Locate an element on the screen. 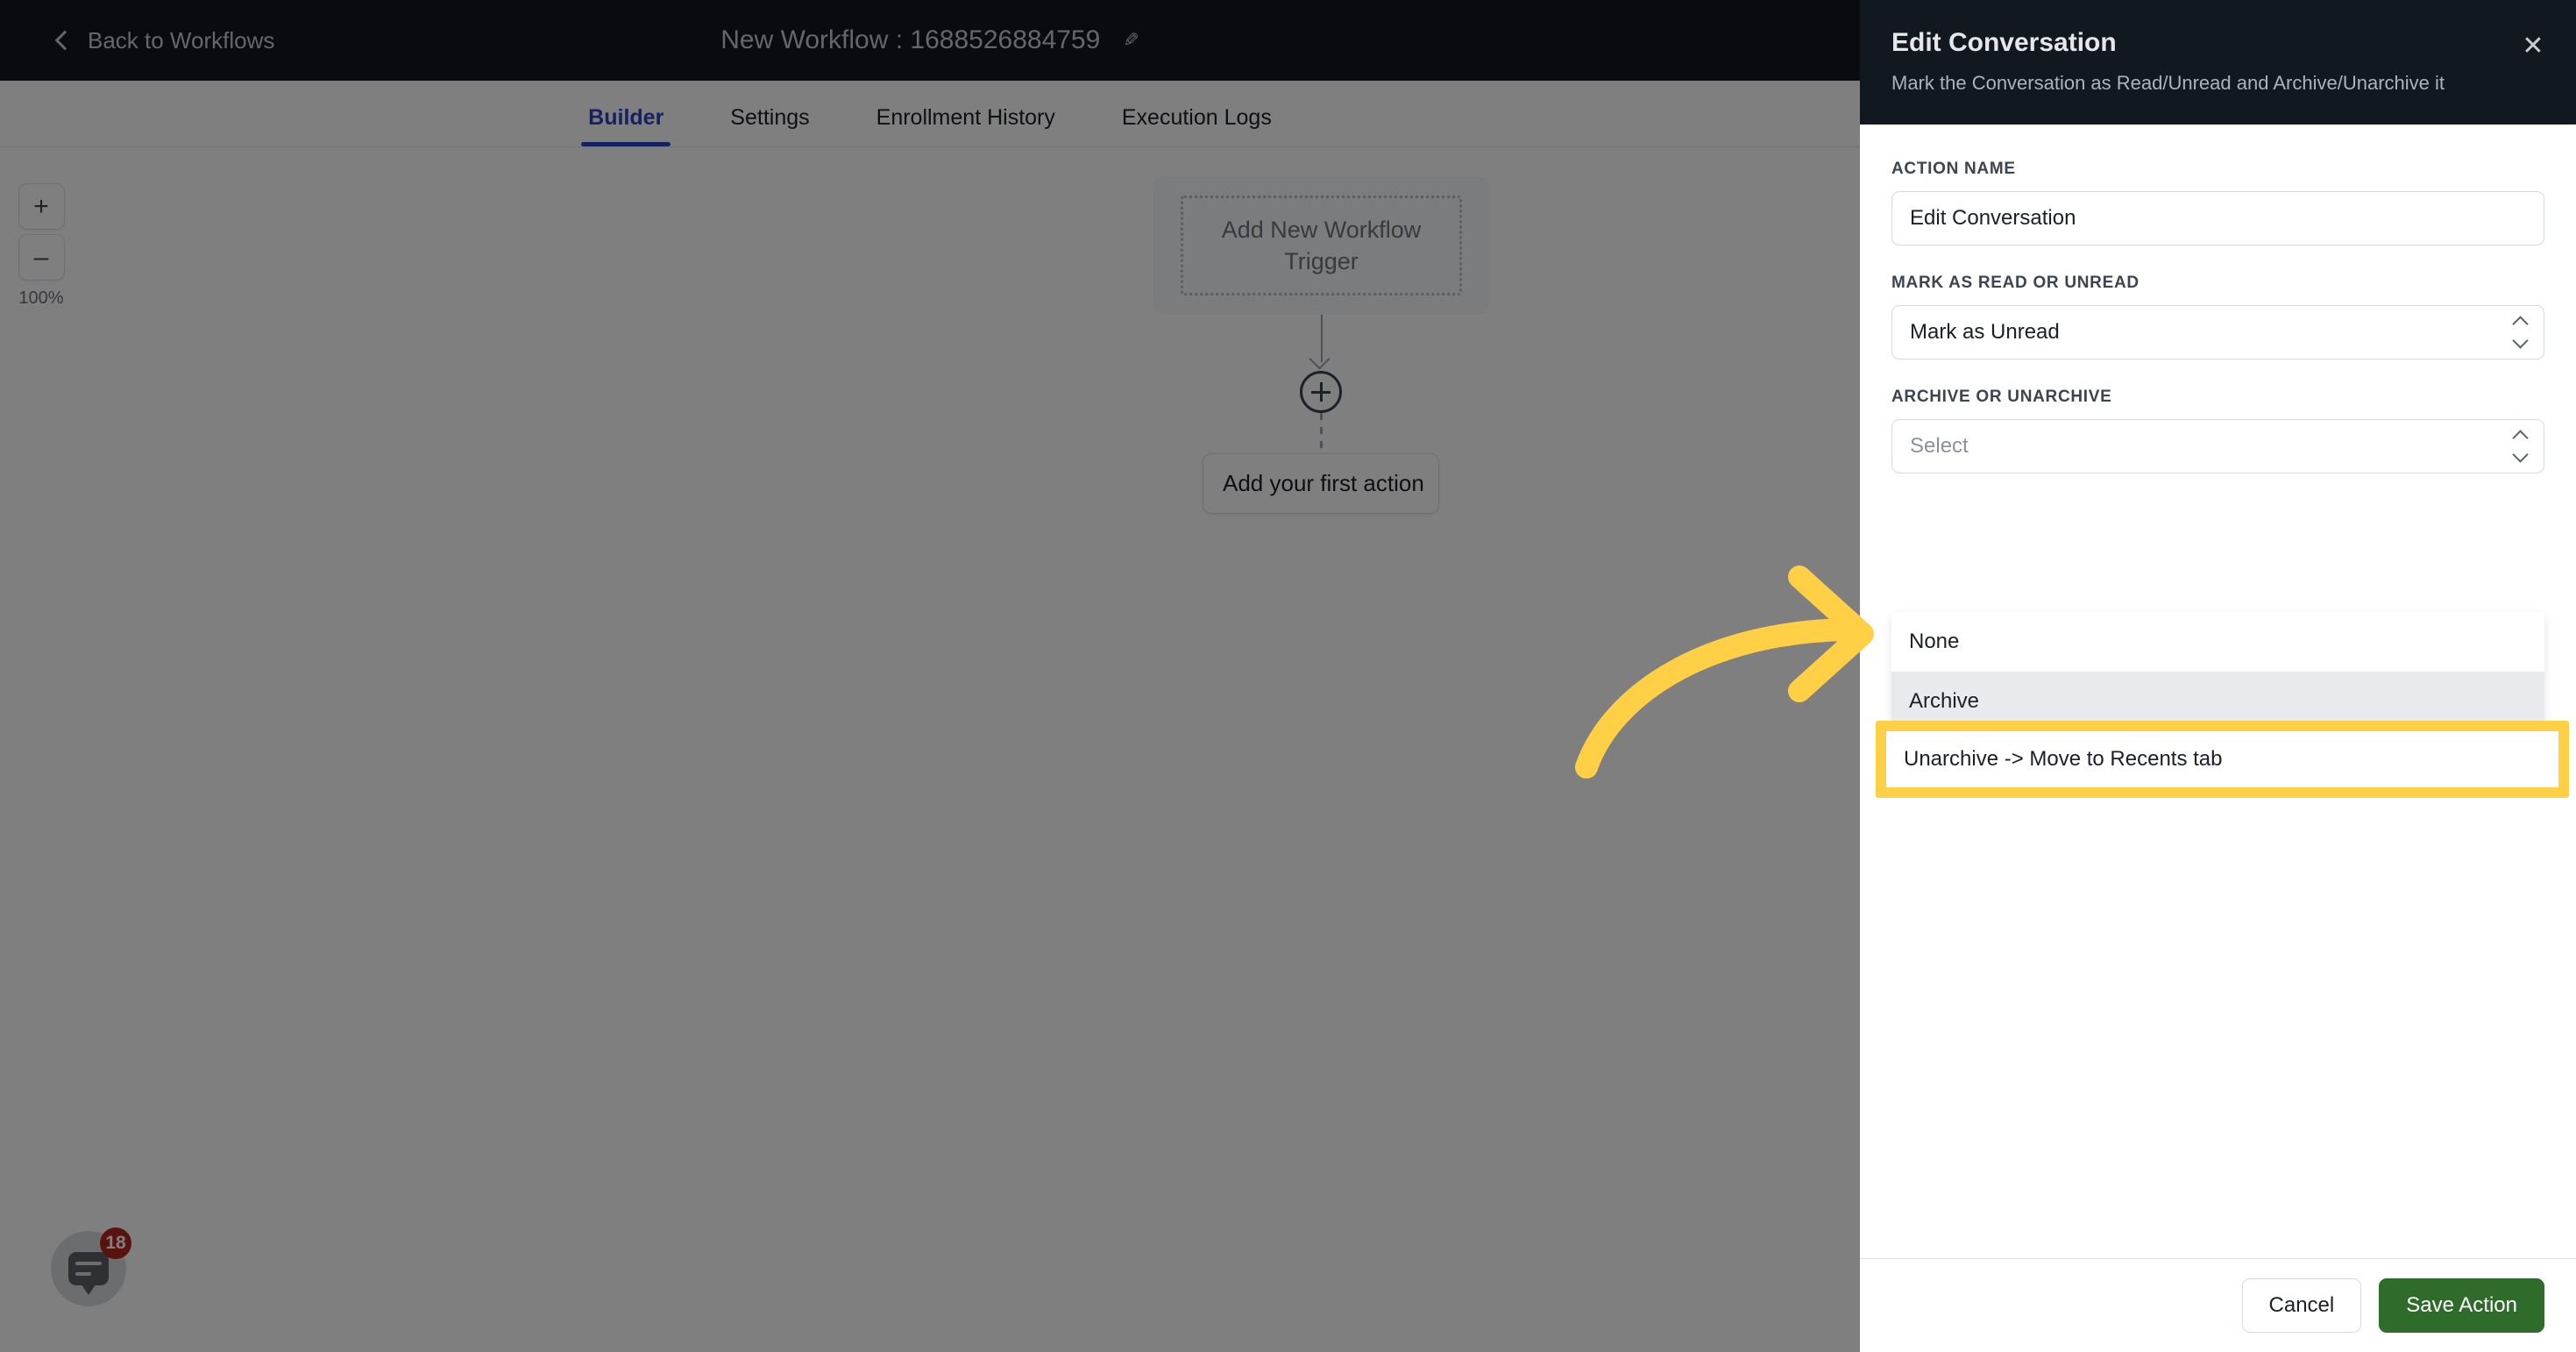 This screenshot has height=1352, width=2576. add-workflow-trigger-card: Add New Workflow Trigger is located at coordinates (1321, 245).